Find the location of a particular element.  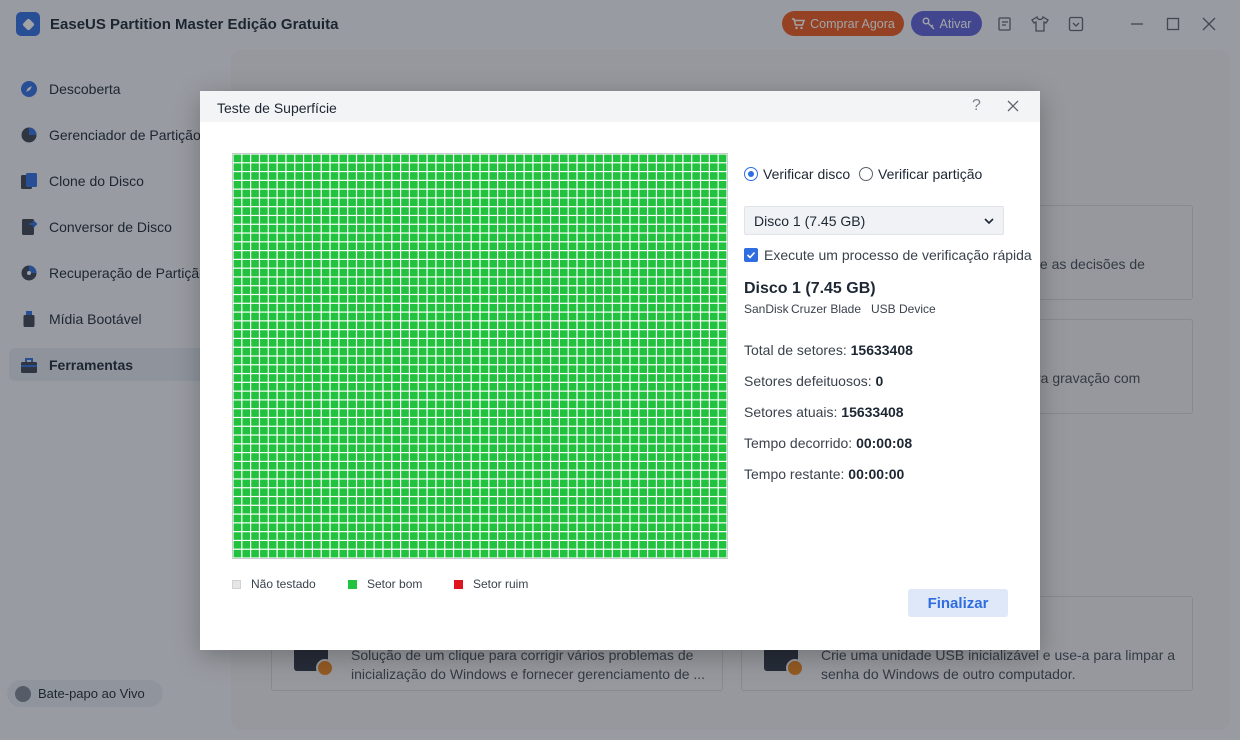

help-icon: ? is located at coordinates (976, 106).